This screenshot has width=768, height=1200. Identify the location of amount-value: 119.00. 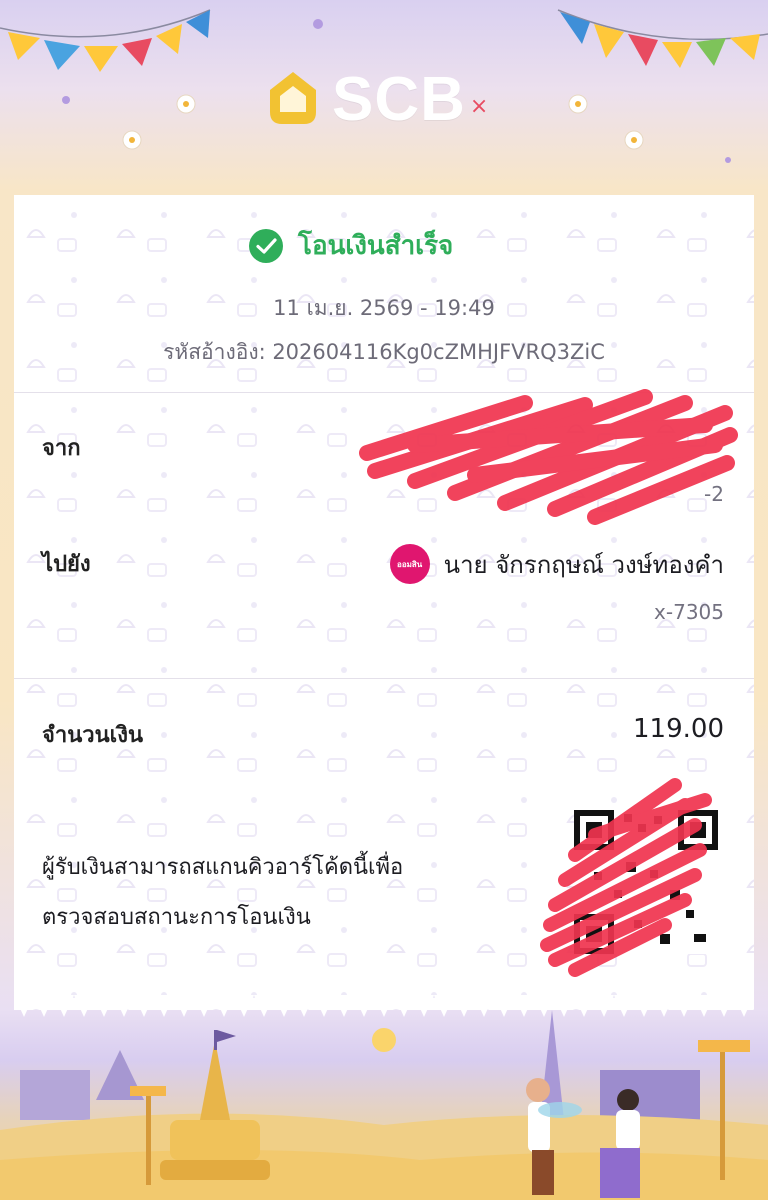
(678, 729).